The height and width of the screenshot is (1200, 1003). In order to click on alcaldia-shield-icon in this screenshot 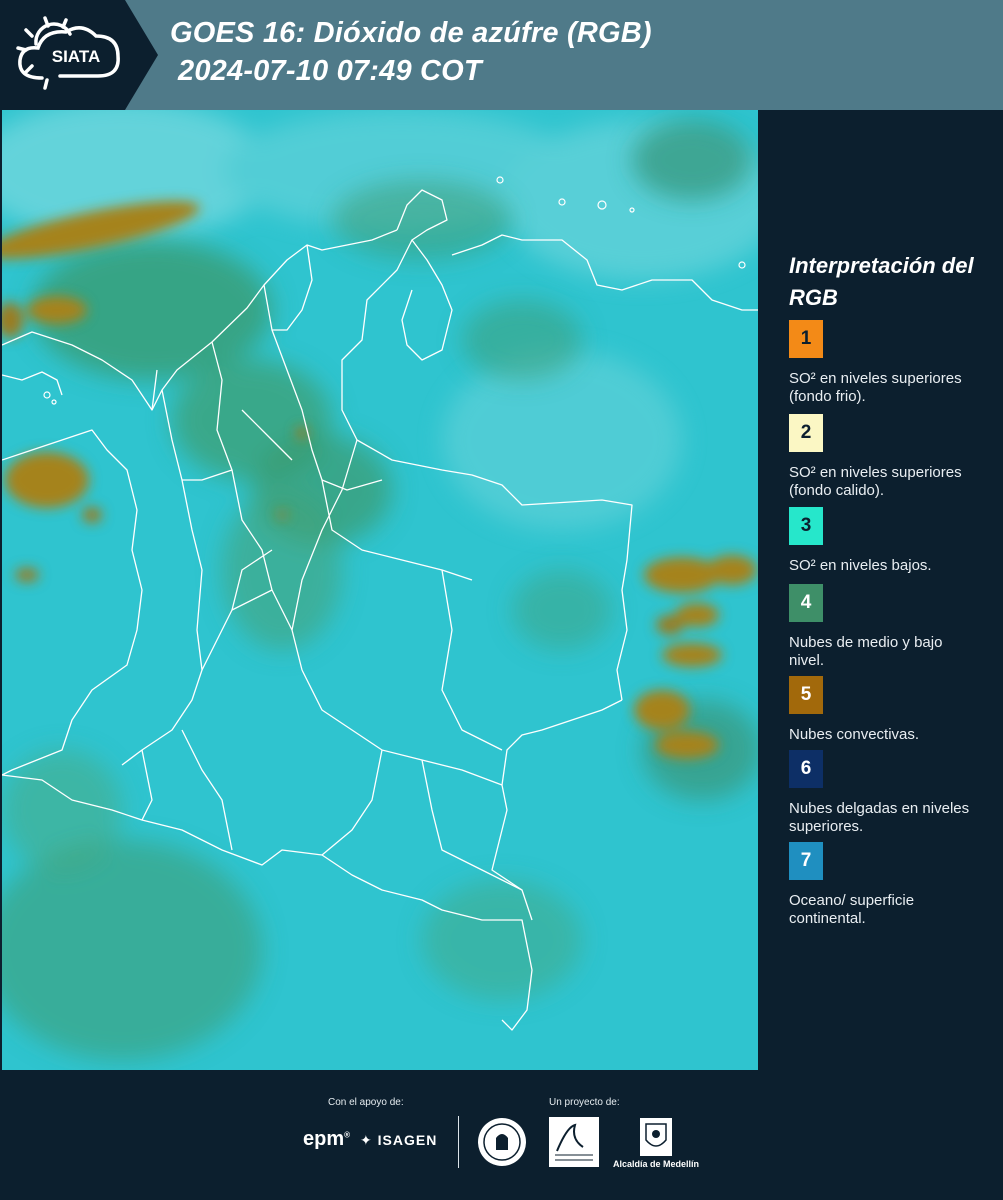, I will do `click(656, 1137)`.